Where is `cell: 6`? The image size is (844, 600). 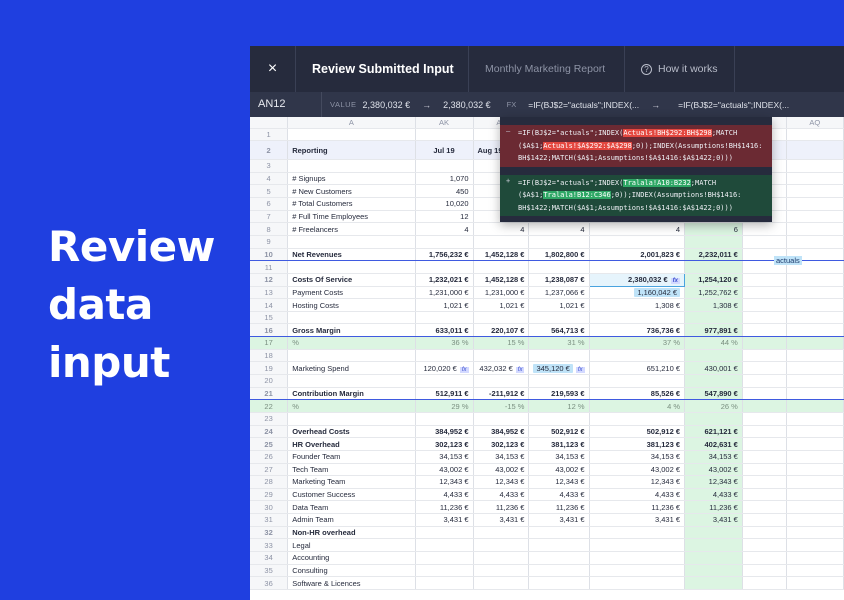
cell: 6 is located at coordinates (713, 229).